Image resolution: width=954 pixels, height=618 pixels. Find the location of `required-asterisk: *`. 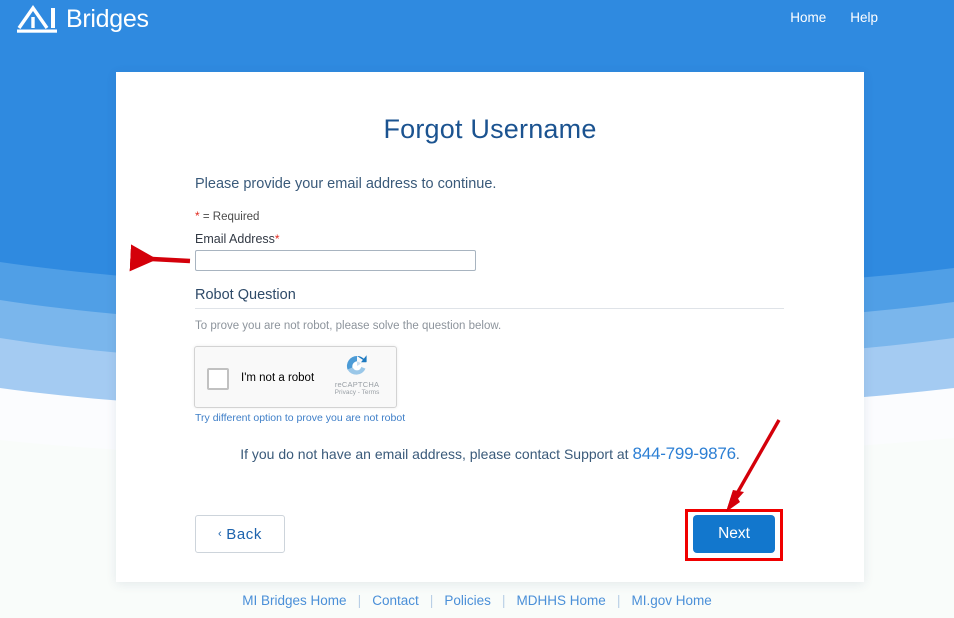

required-asterisk: * is located at coordinates (197, 216).